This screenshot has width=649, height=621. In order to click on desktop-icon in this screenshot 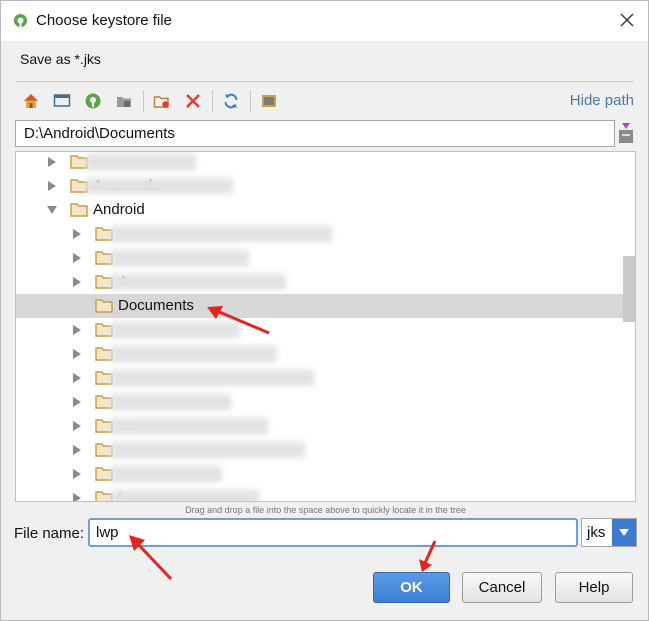, I will do `click(62, 100)`.